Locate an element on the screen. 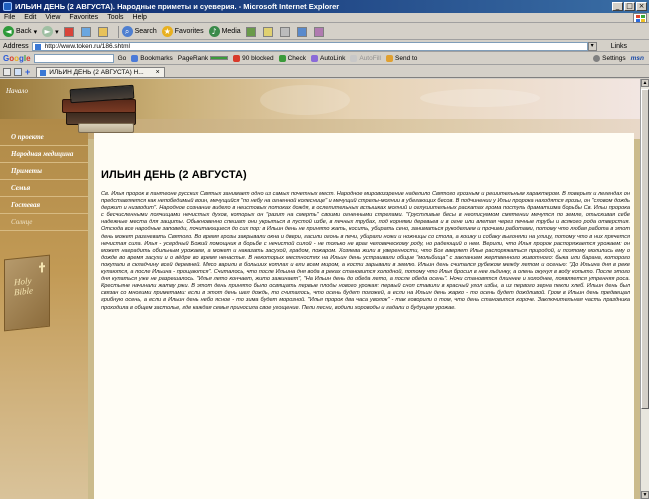  bookmarks-label: Bookmarks is located at coordinates (156, 58).